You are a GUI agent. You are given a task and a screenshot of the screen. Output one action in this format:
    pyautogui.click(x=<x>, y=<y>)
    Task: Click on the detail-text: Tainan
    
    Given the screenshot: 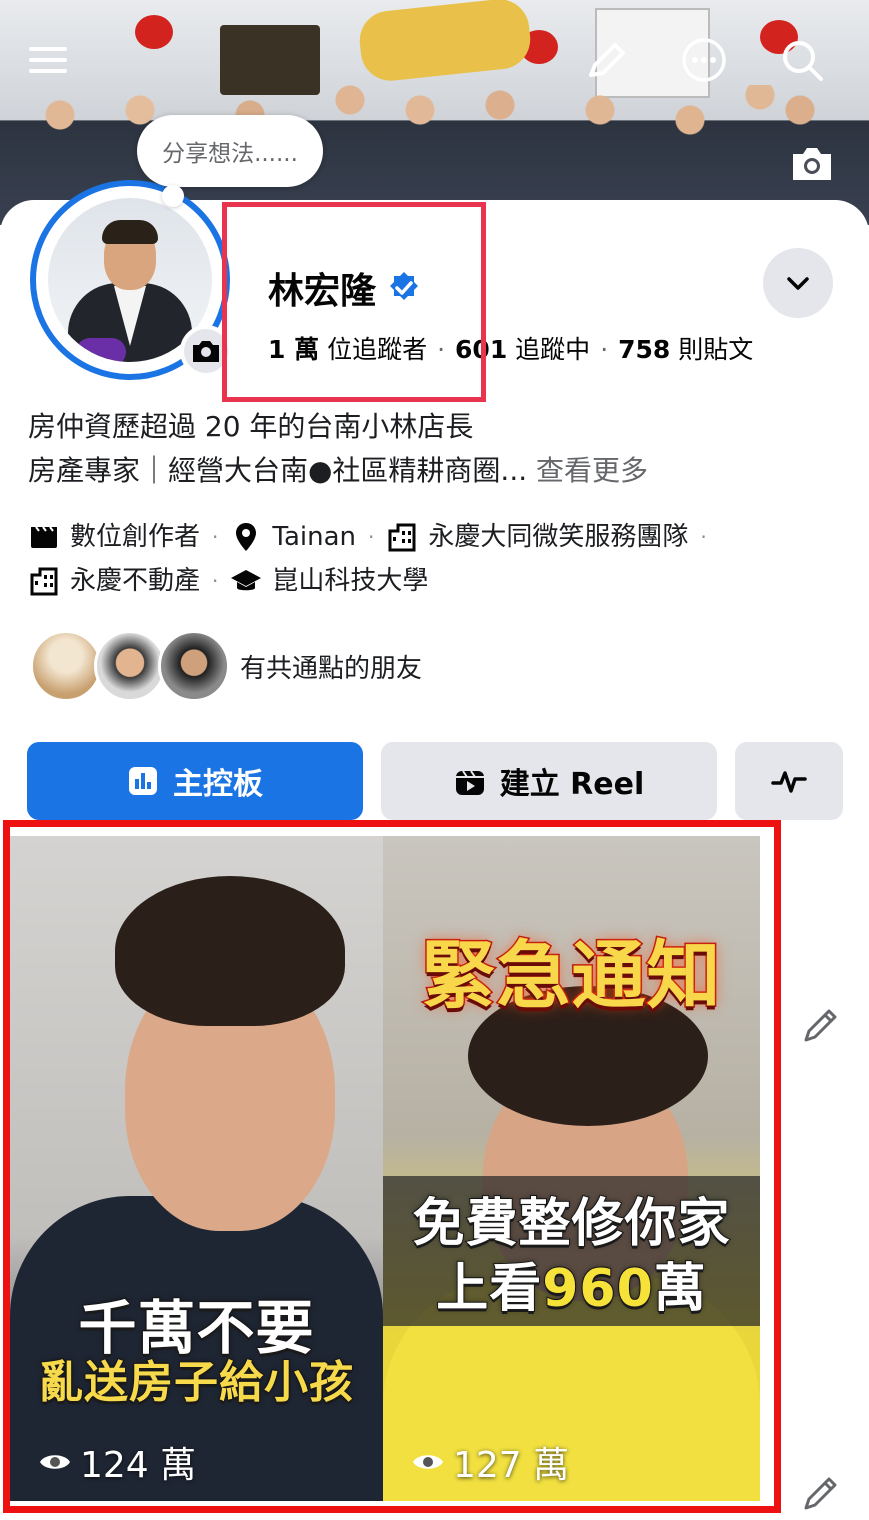 What is the action you would take?
    pyautogui.click(x=314, y=537)
    